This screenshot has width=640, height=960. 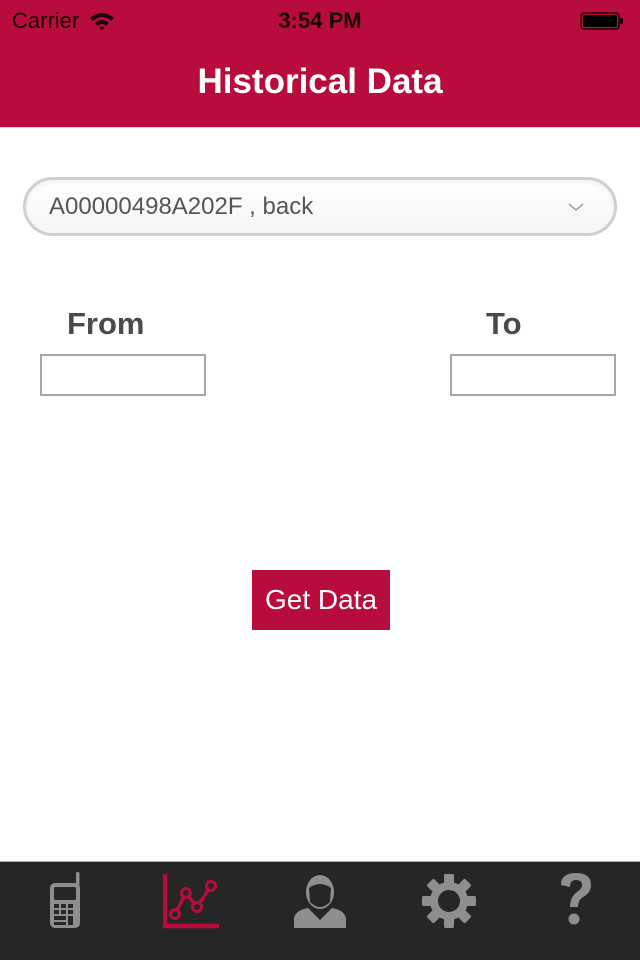 What do you see at coordinates (533, 375) in the screenshot?
I see `to-date-input` at bounding box center [533, 375].